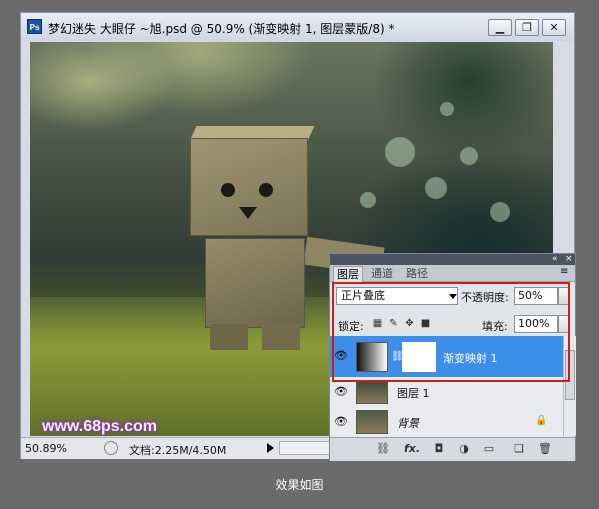 Image resolution: width=599 pixels, height=509 pixels. I want to click on minimize-button: ▁, so click(500, 27).